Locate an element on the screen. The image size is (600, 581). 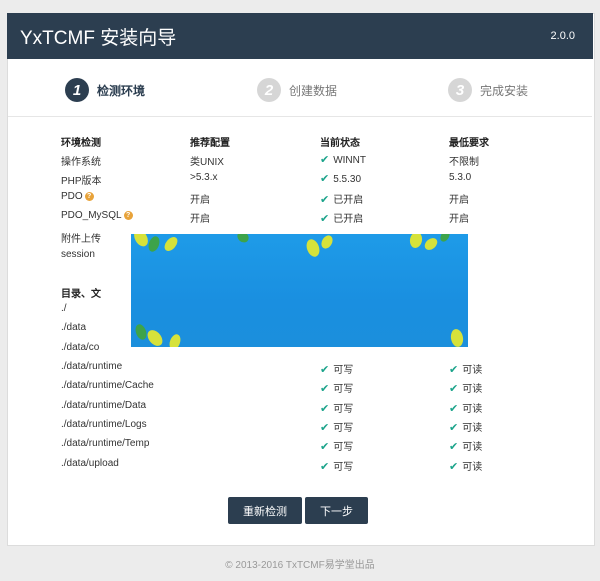
step-indicator: 1 检测环境 2 创建数据 3 完成安装 is located at coordinates (300, 88).